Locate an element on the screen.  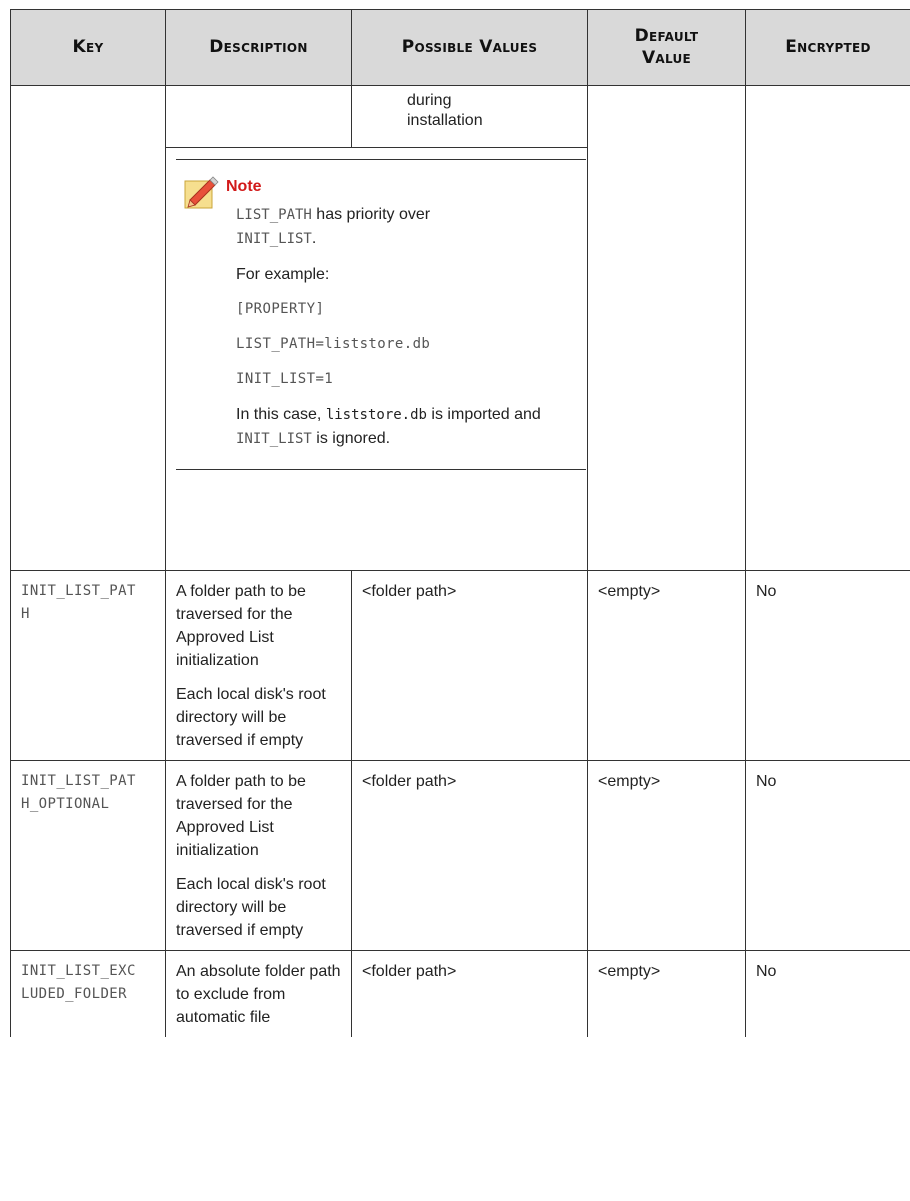
note-code-list-path: LIST_PATH is located at coordinates (274, 215).